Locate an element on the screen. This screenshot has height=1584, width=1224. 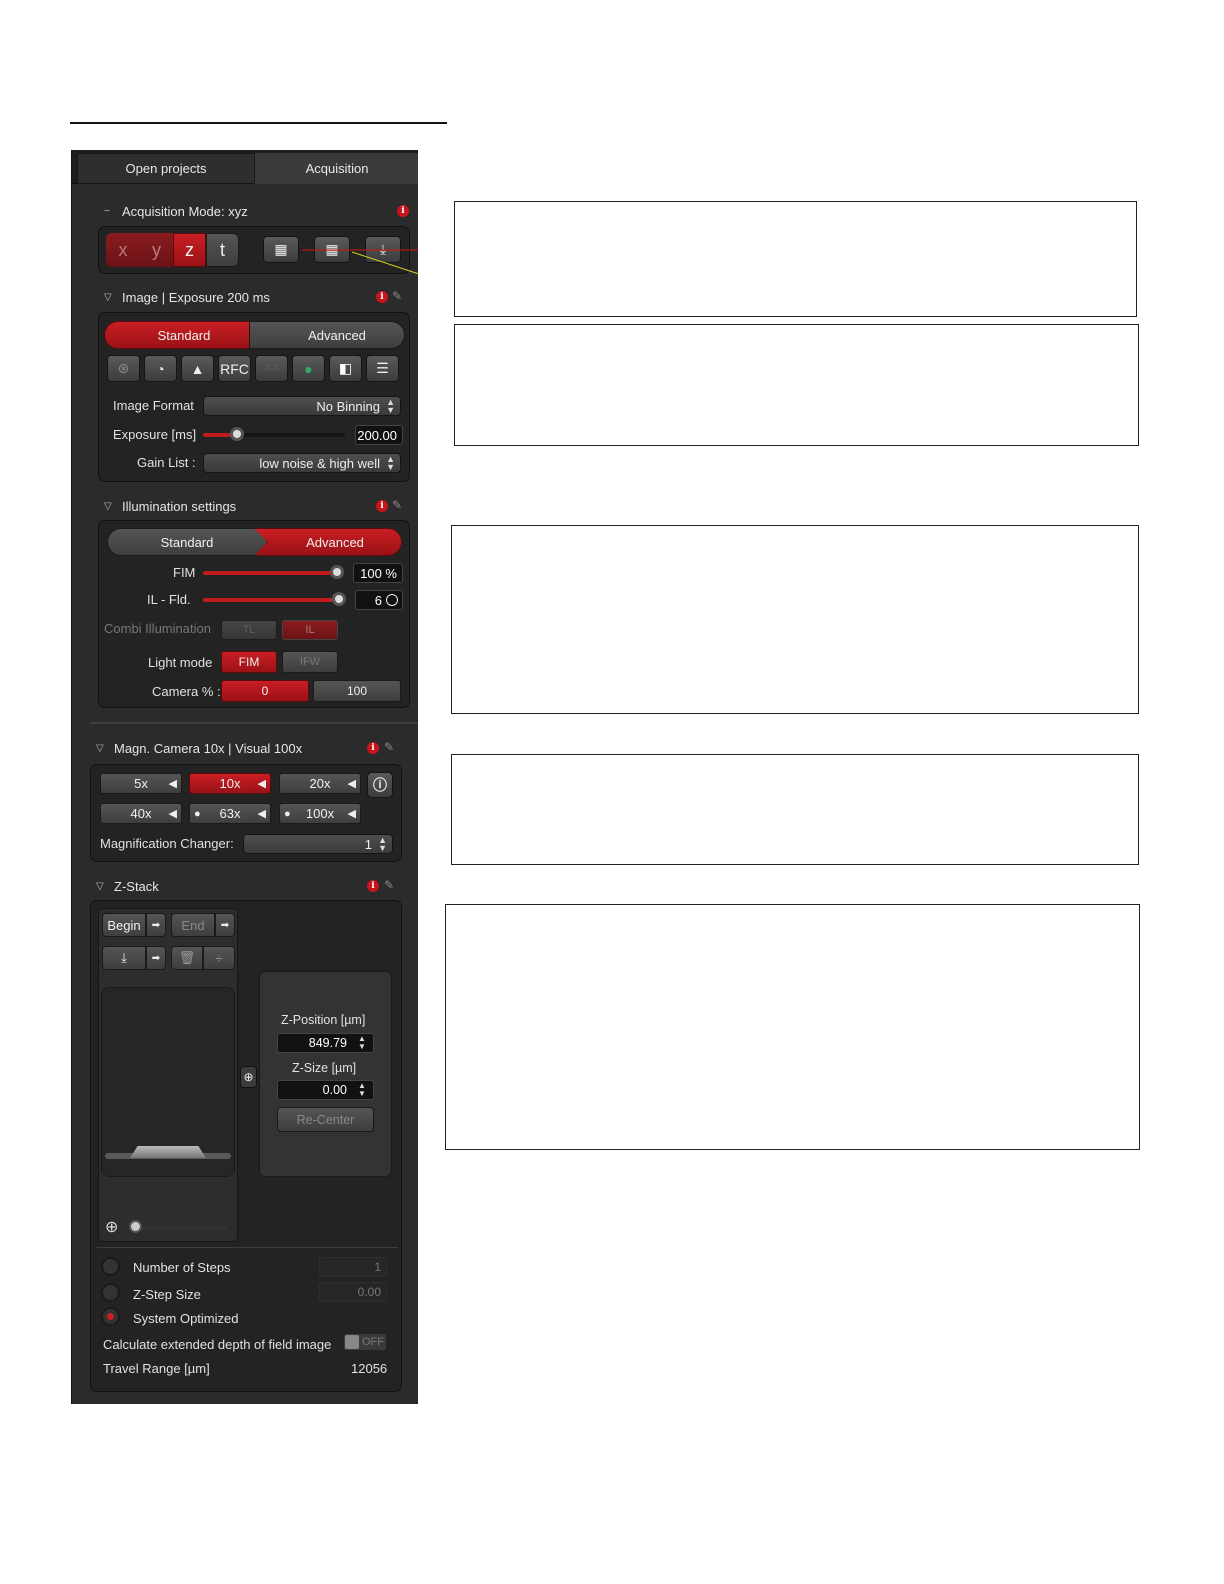
fim-input: 100 % is located at coordinates (378, 573).